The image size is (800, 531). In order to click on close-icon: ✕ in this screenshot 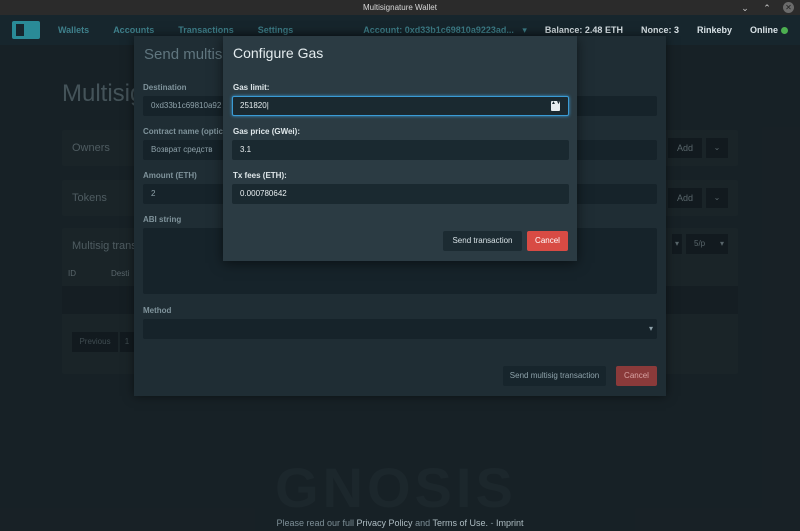, I will do `click(788, 7)`.